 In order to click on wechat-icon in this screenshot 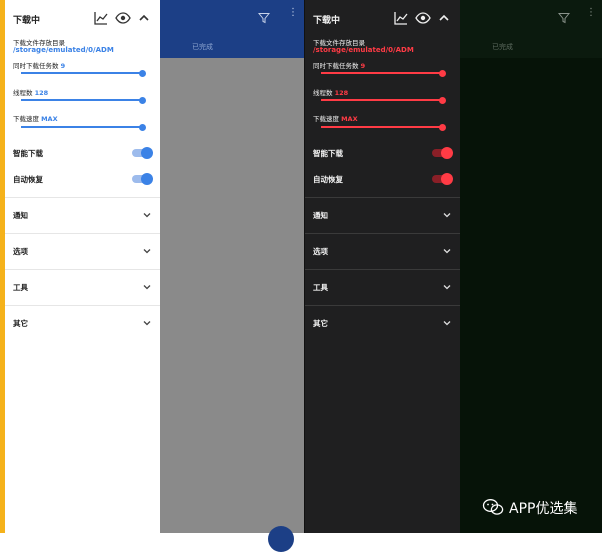, I will do `click(493, 507)`.